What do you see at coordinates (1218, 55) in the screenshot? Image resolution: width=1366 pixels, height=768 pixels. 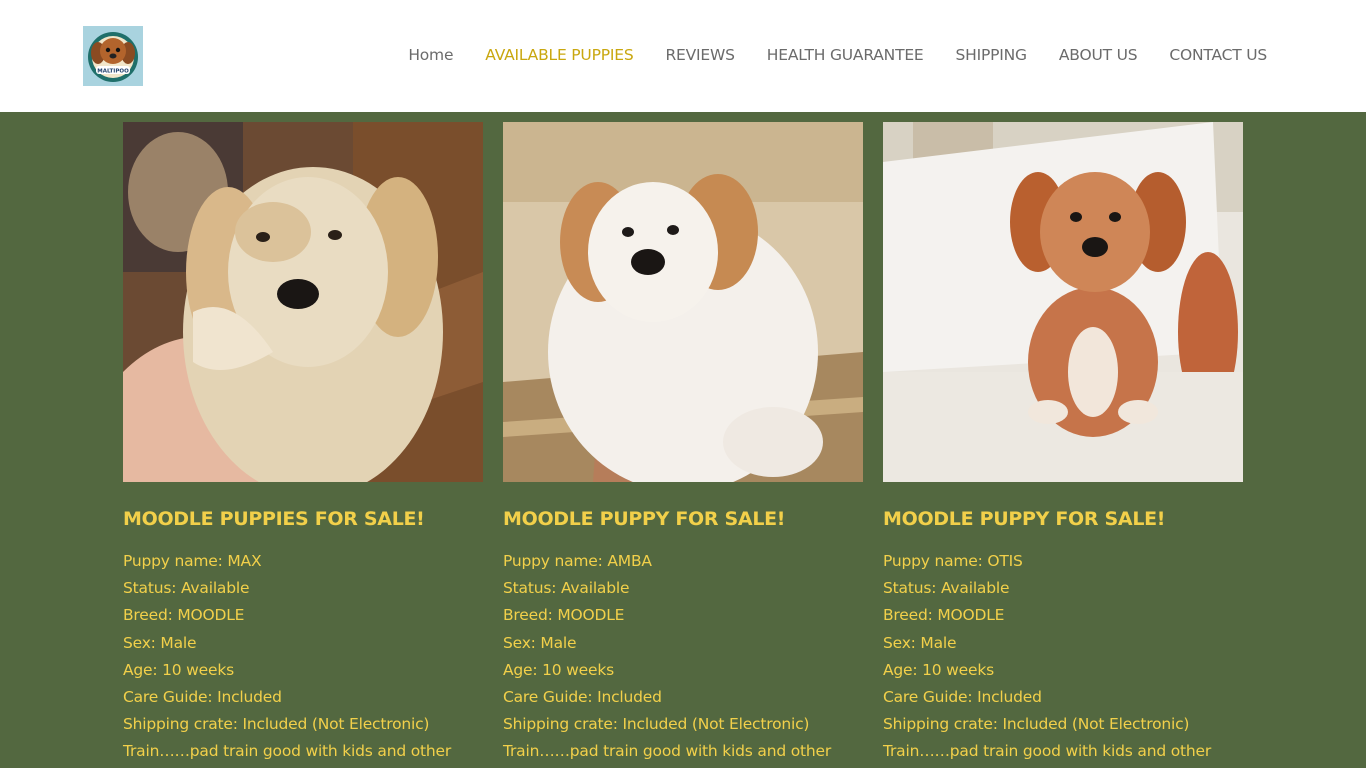 I see `nav-contact-us: CONTACT US` at bounding box center [1218, 55].